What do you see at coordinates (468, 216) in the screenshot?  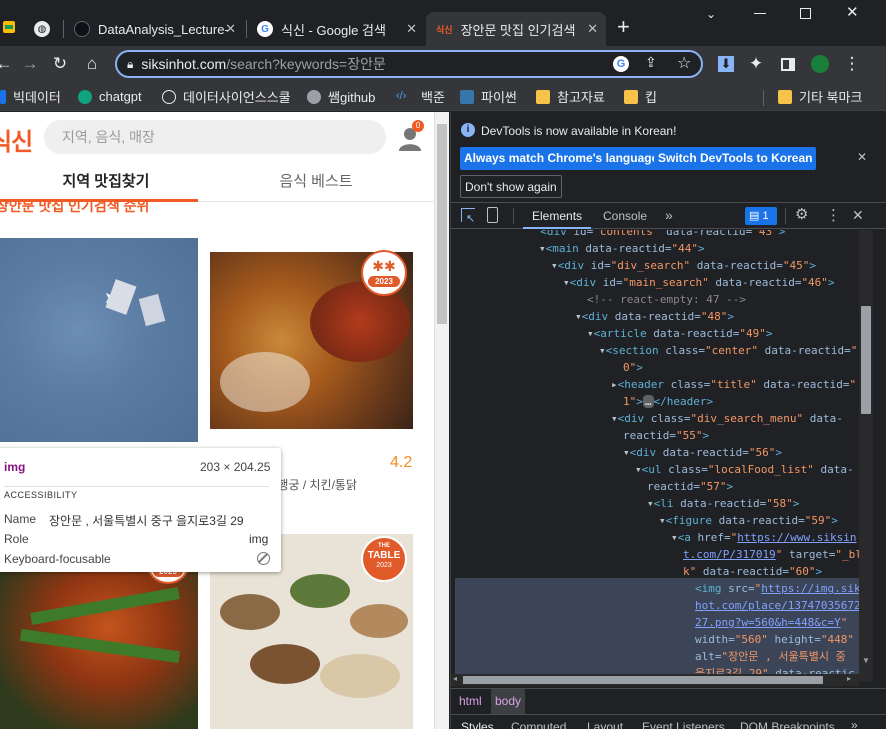 I see `inspect-element-icon: ↖` at bounding box center [468, 216].